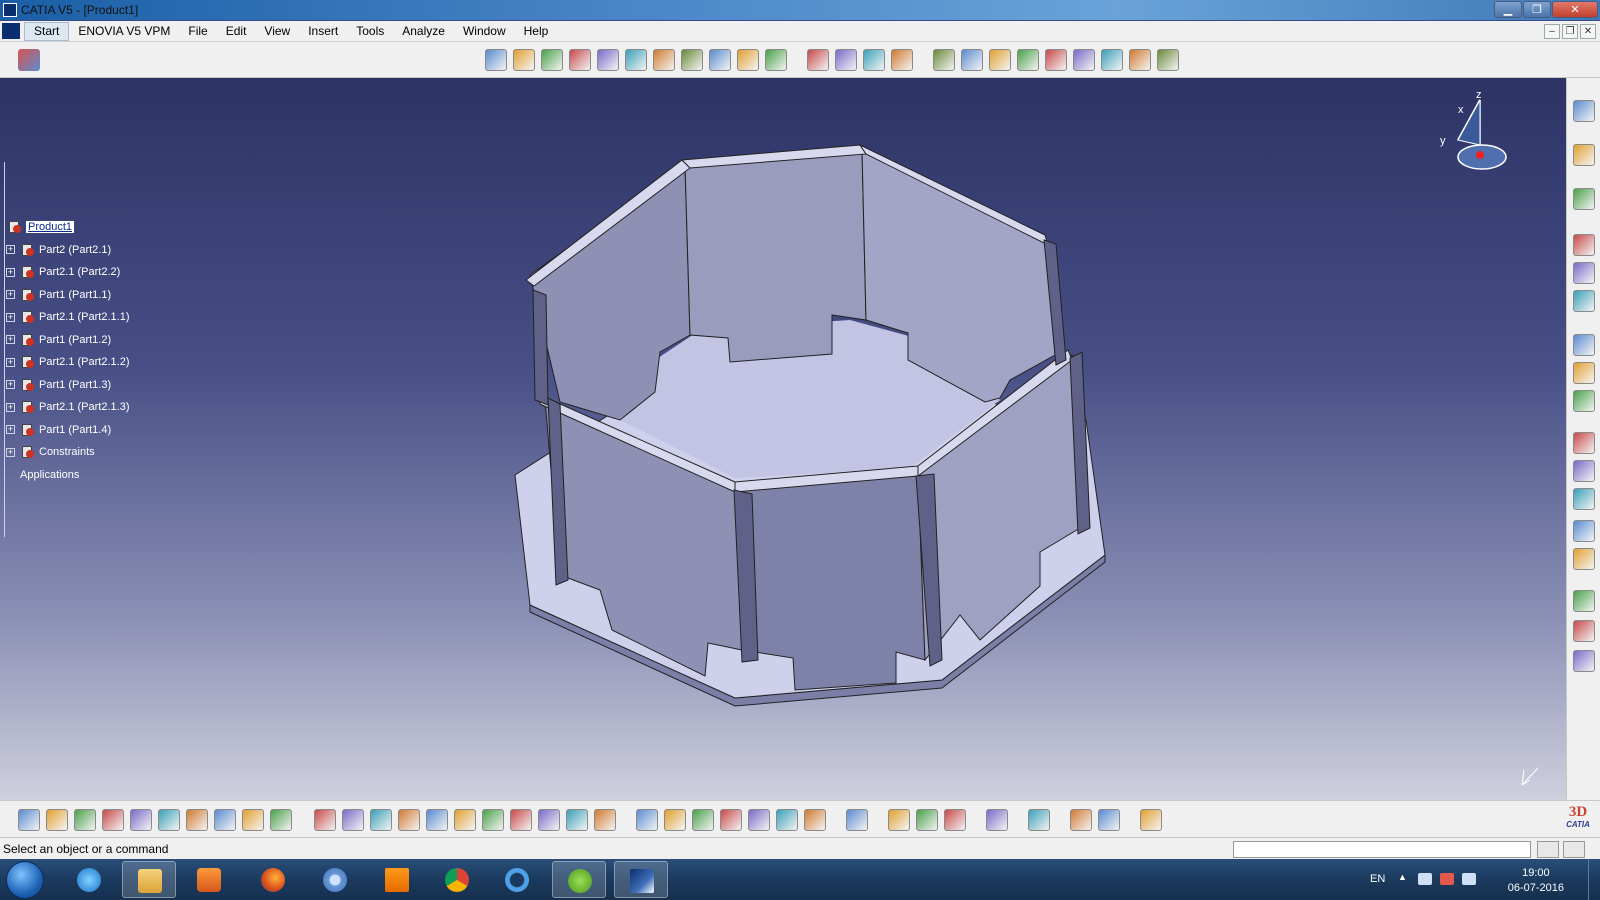  I want to click on redo-icon, so click(253, 820).